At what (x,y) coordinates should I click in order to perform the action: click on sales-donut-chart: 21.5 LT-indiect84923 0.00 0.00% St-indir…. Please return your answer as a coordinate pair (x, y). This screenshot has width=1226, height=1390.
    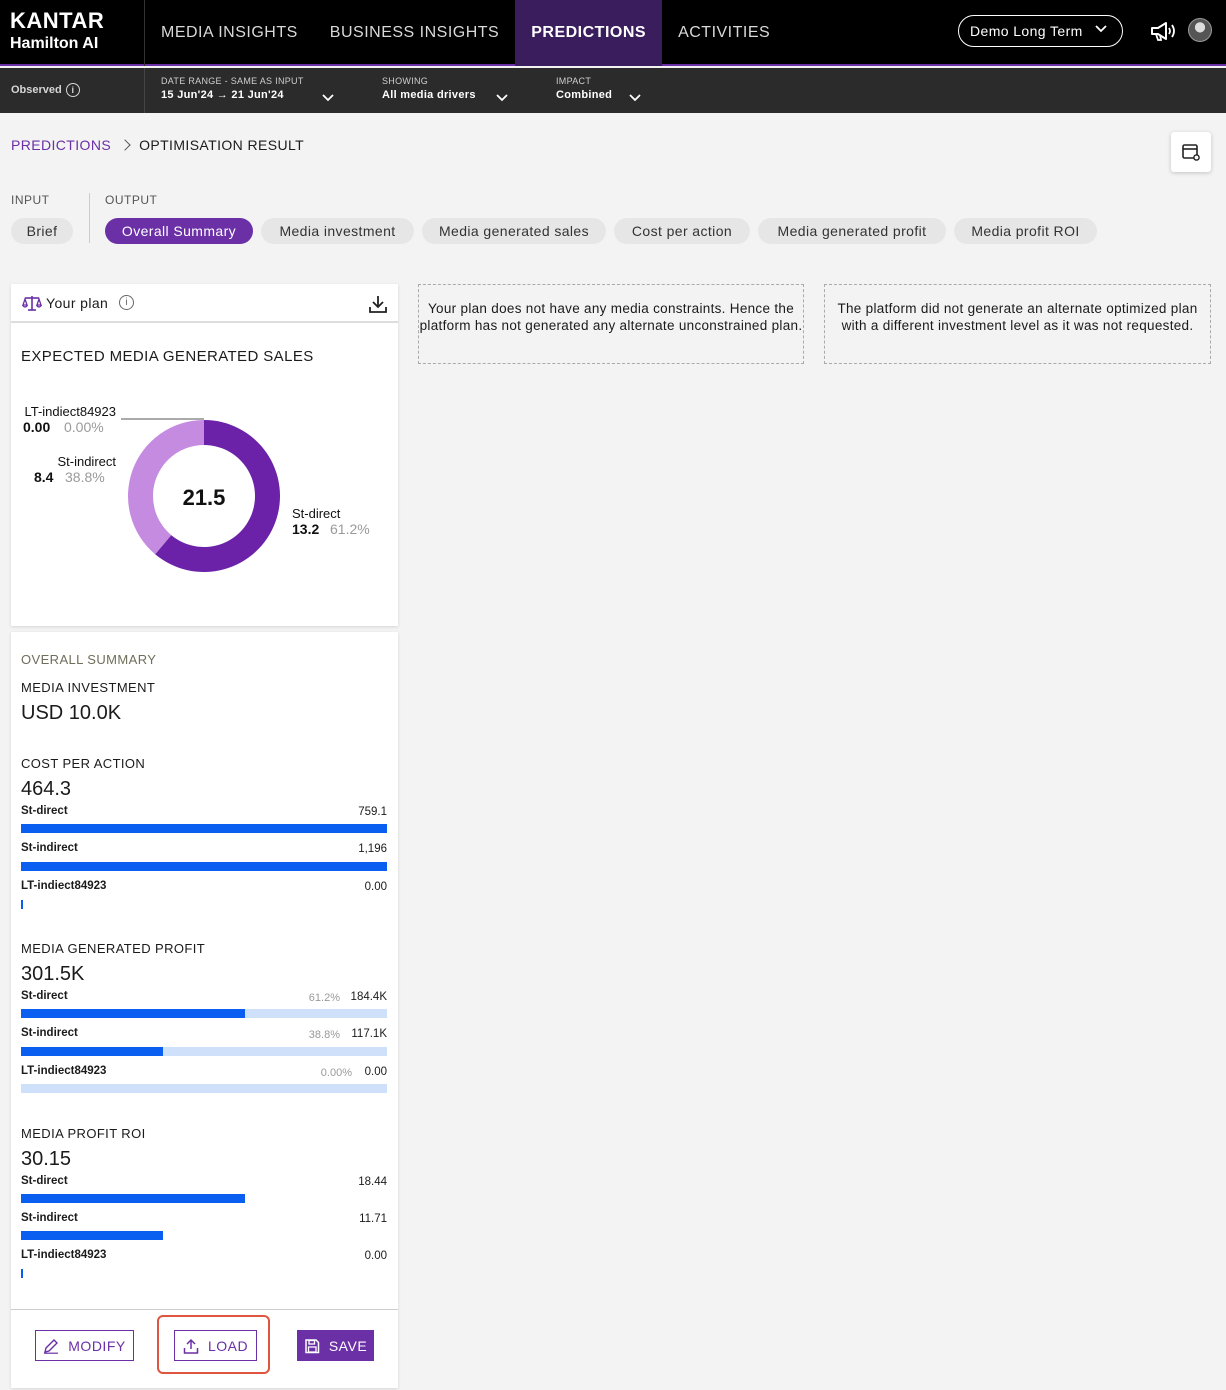
    Looking at the image, I should click on (196, 488).